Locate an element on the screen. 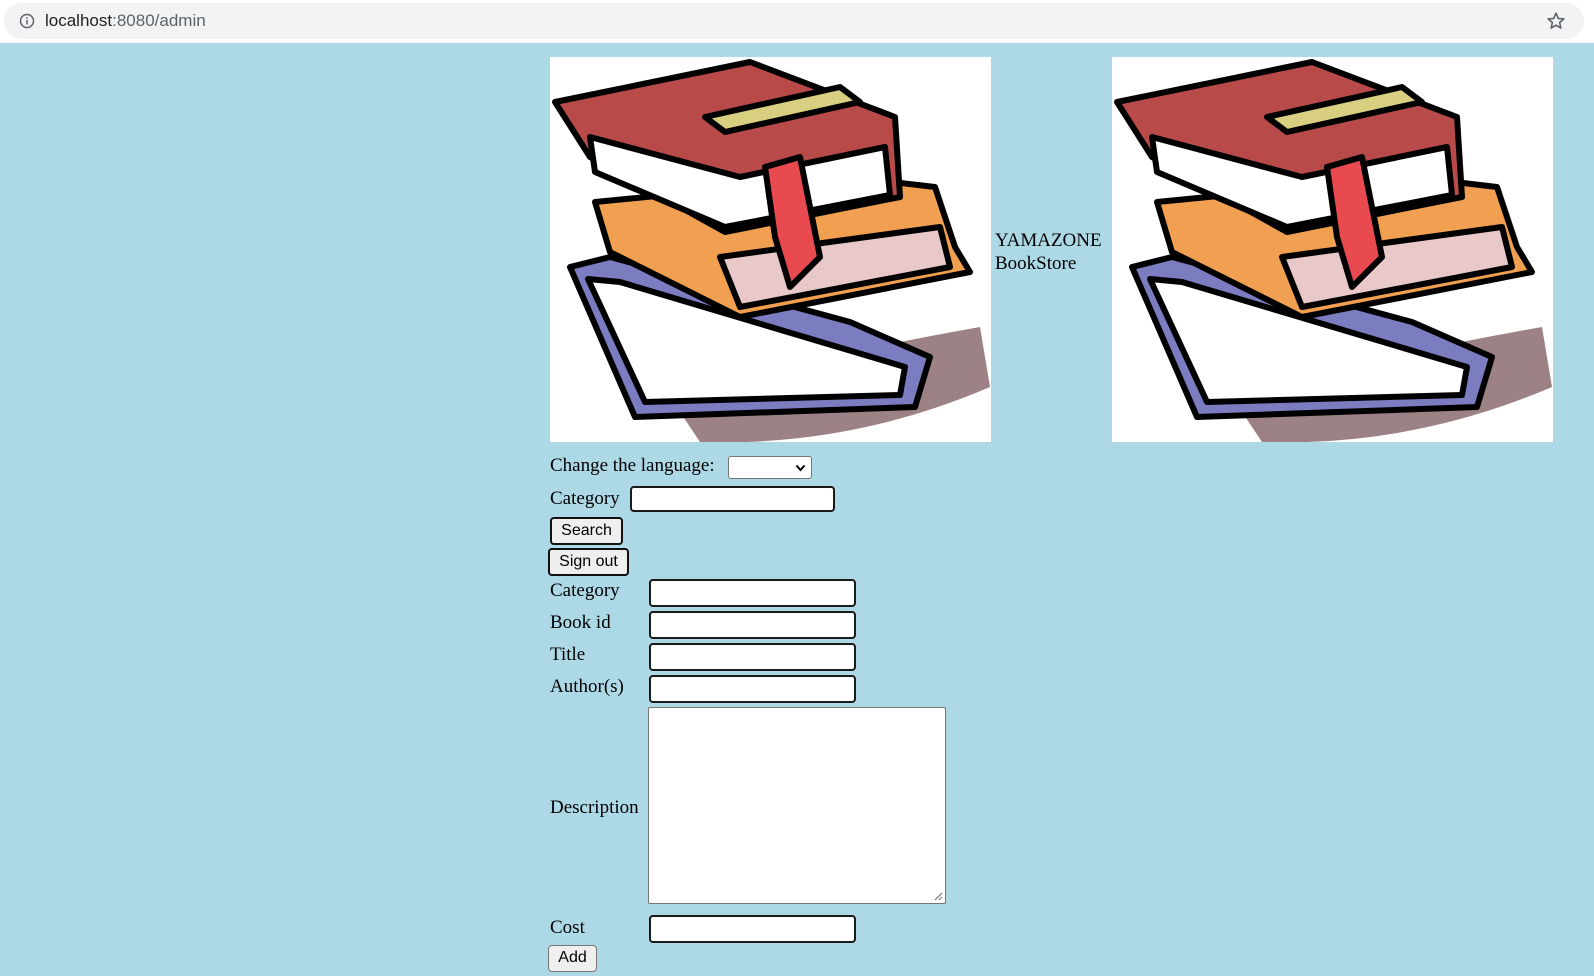 This screenshot has height=976, width=1594. cost-input is located at coordinates (752, 929).